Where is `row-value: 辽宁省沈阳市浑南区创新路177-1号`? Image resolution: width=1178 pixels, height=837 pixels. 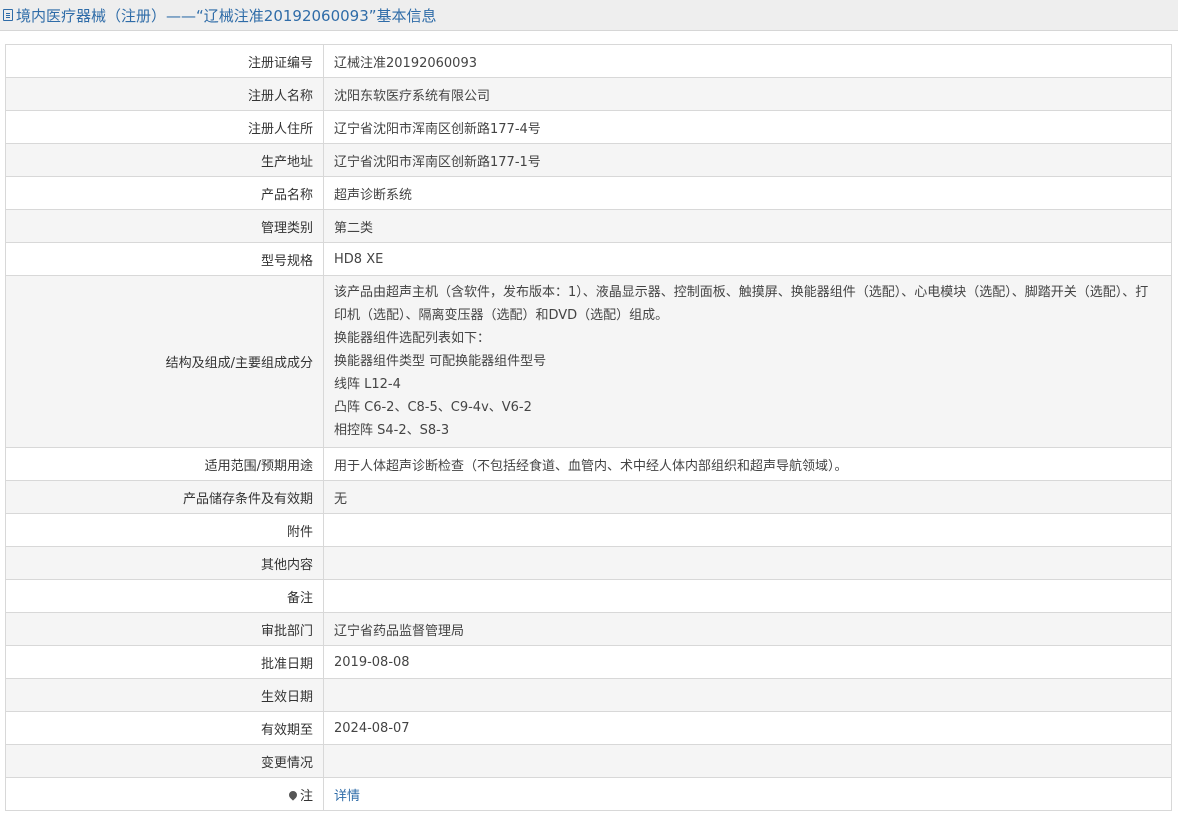
row-value: 辽宁省沈阳市浑南区创新路177-1号 is located at coordinates (747, 160).